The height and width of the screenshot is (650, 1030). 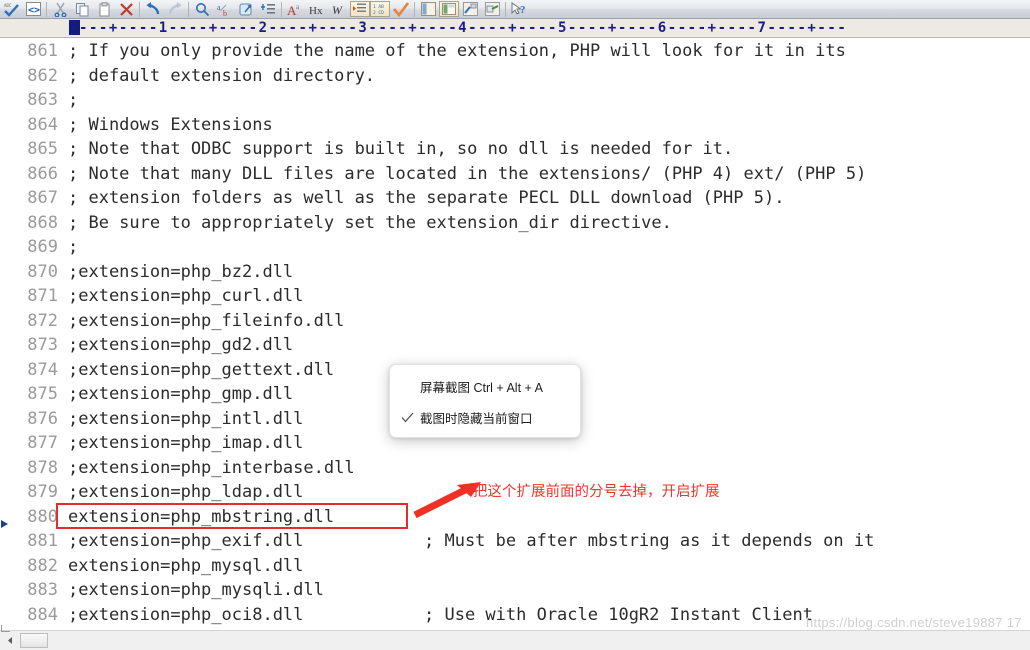 What do you see at coordinates (298, 7) in the screenshot?
I see `svg-text: a` at bounding box center [298, 7].